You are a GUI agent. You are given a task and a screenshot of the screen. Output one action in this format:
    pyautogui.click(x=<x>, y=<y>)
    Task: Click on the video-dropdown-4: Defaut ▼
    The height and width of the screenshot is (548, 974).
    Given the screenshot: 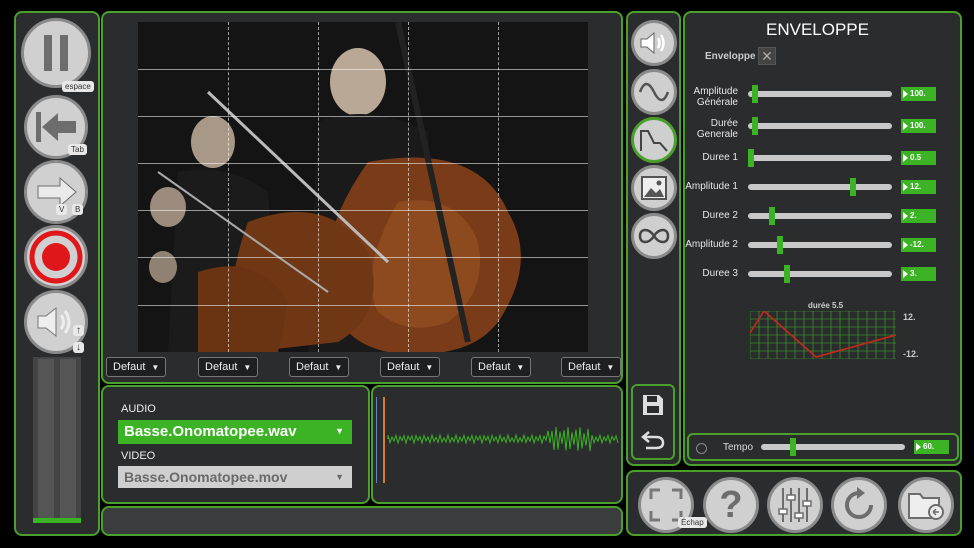 What is the action you would take?
    pyautogui.click(x=410, y=367)
    